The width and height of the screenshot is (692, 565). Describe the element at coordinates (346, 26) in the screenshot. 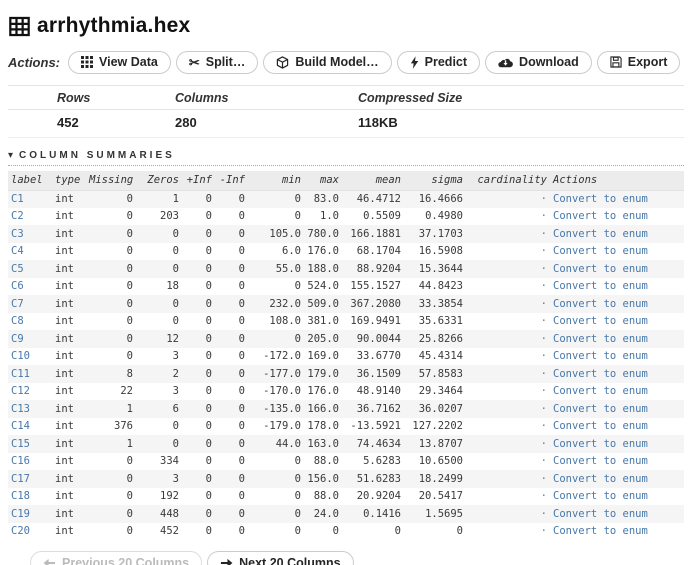

I see `page-title-row: arrhythmia.hex` at that location.